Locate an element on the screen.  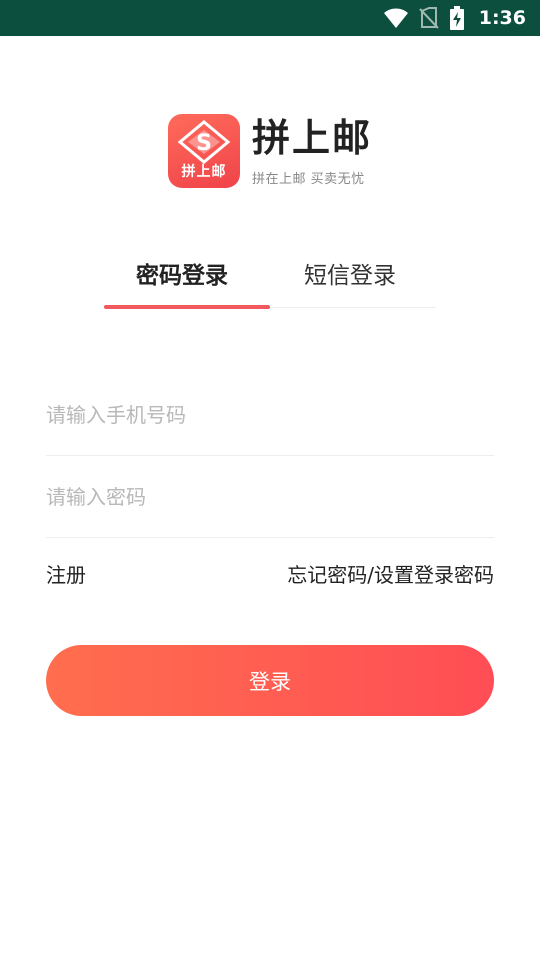
status-bar: 1:36 is located at coordinates (270, 18).